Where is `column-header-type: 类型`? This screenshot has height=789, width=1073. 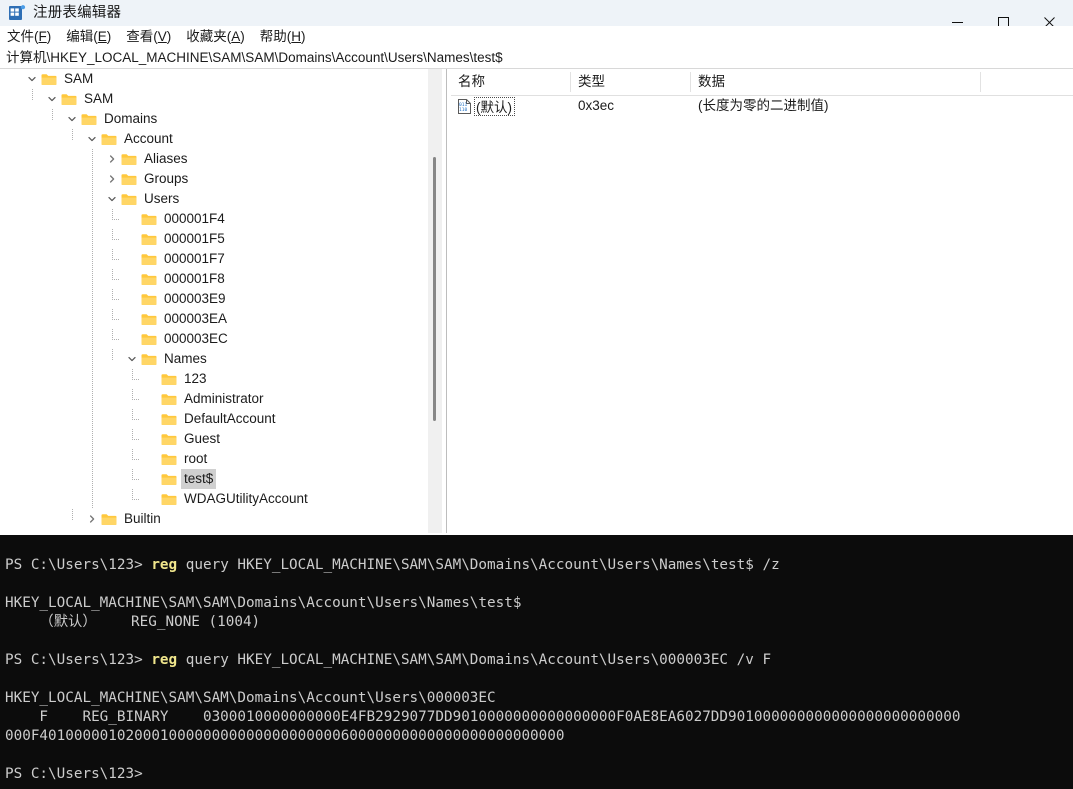
column-header-type: 类型 is located at coordinates (630, 82).